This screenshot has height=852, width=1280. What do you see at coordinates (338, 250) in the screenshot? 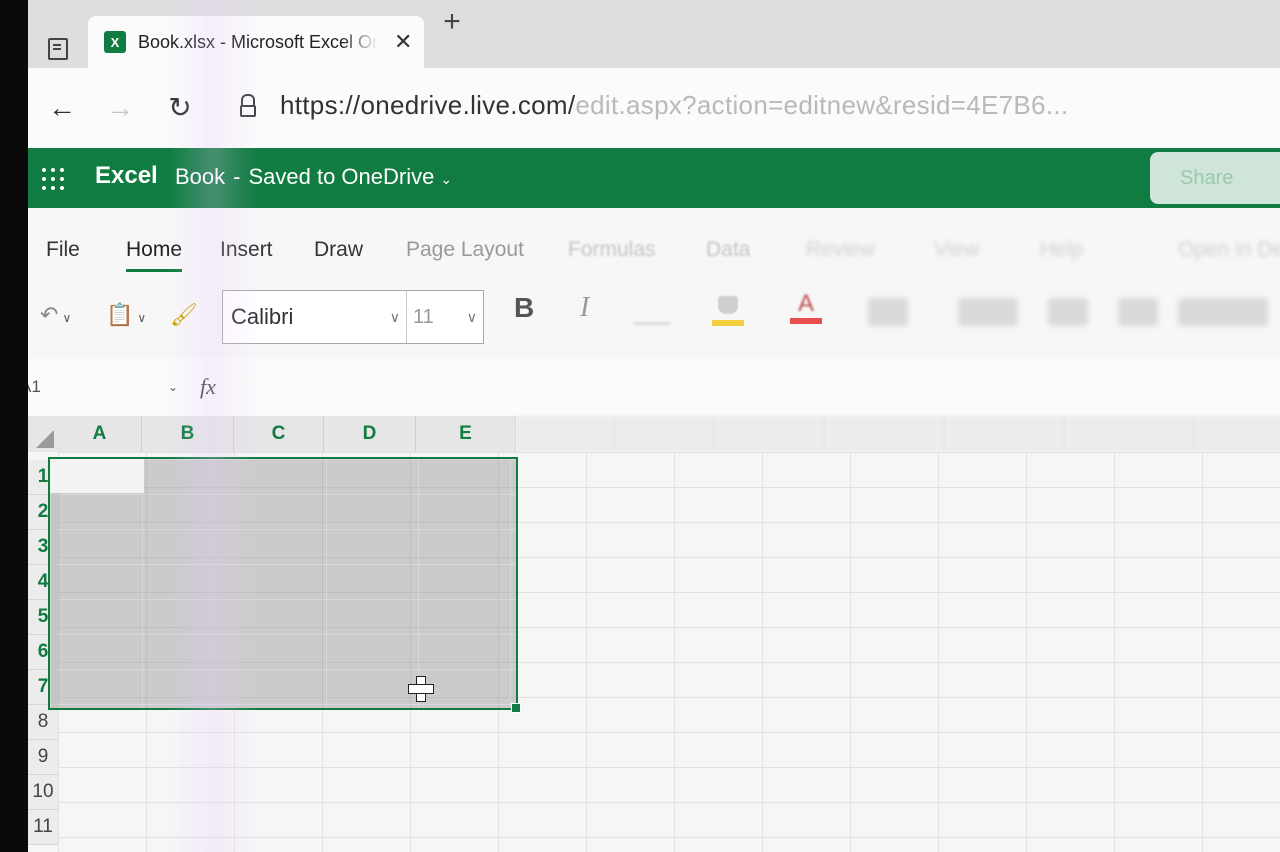
I see `tab-draw: Draw` at bounding box center [338, 250].